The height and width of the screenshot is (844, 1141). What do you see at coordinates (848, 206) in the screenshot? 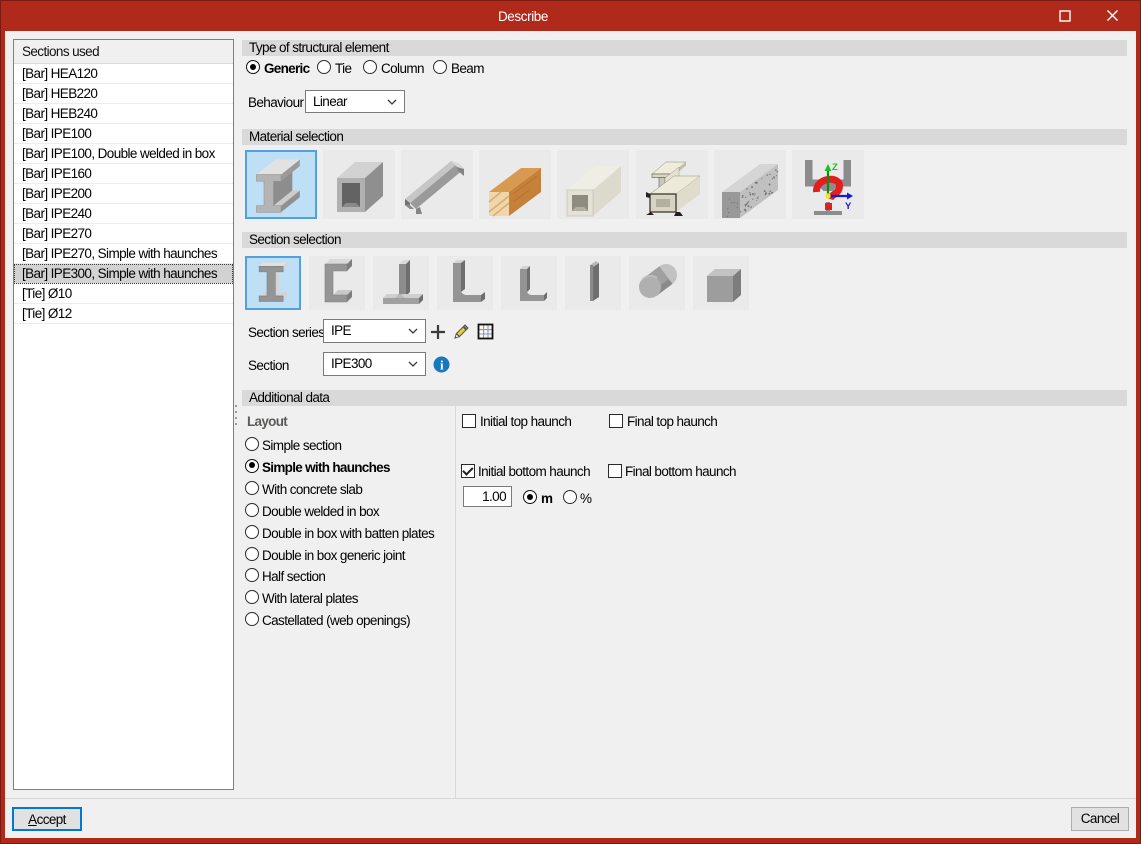
I see `svg-text: Y` at bounding box center [848, 206].